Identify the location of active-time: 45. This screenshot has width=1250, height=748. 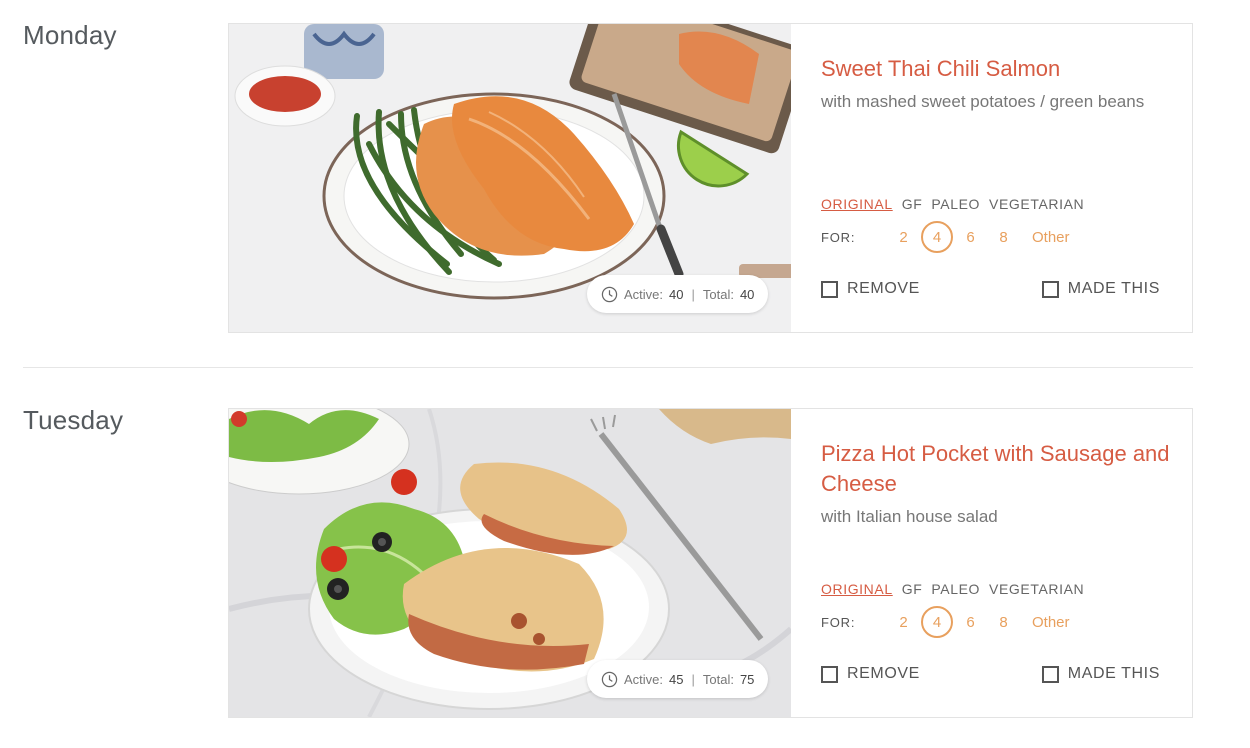
(676, 679).